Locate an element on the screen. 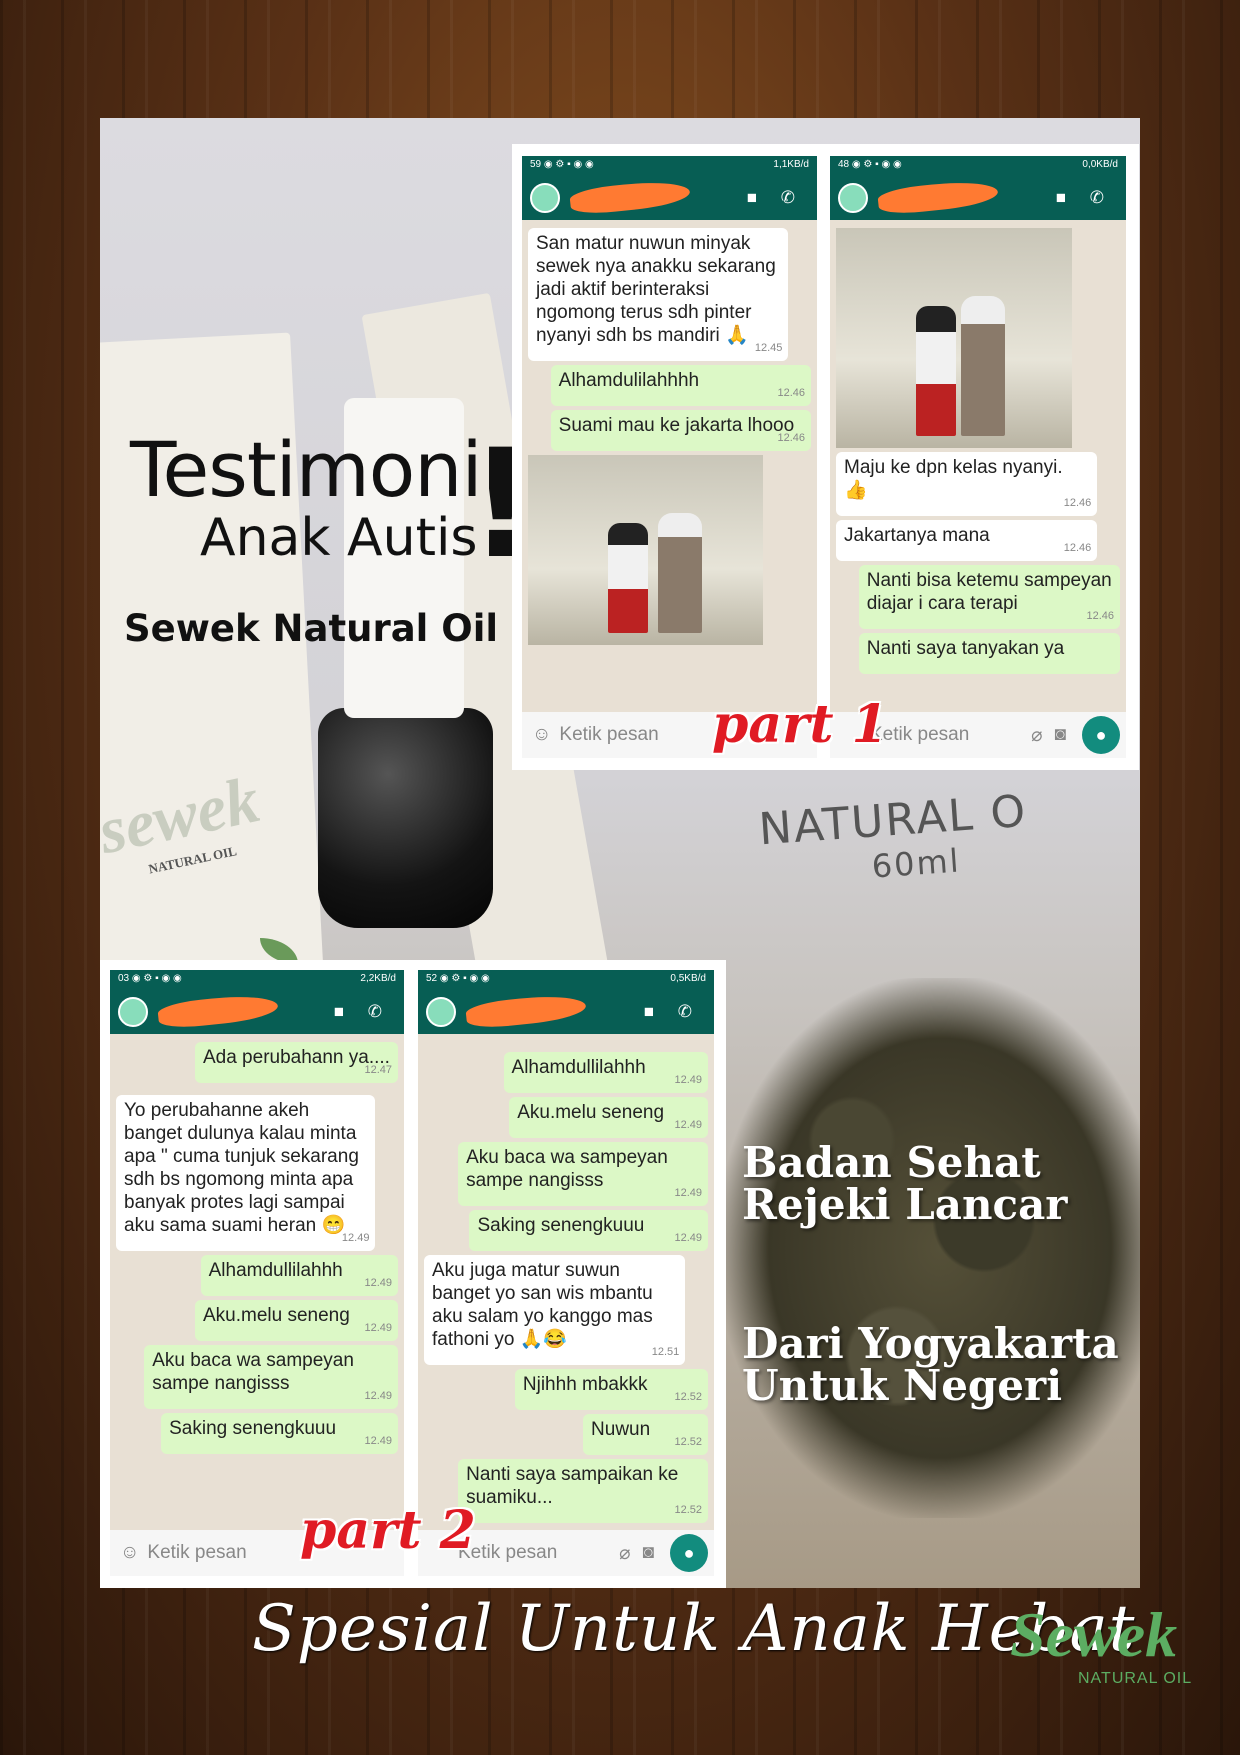 This screenshot has height=1755, width=1240. bottle-label-text: NATURAL O 60ml is located at coordinates (893, 835).